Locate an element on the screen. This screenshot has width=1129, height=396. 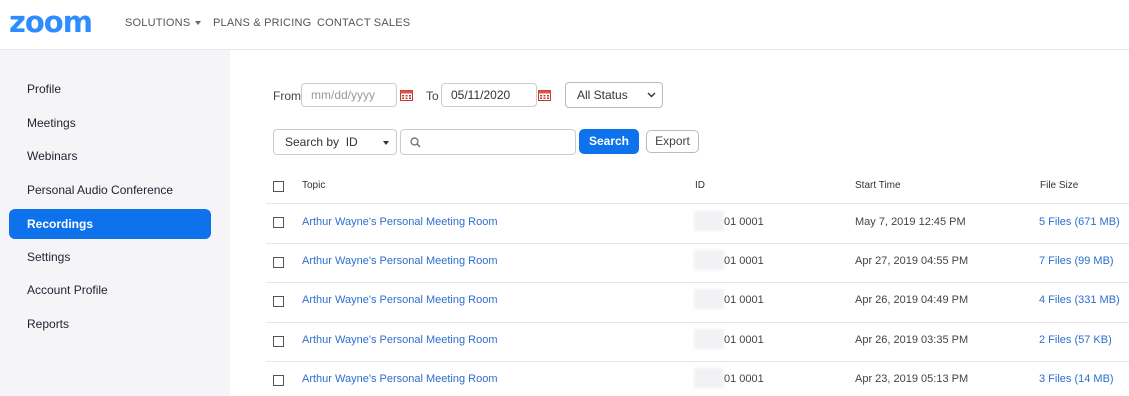
file-size-link: 5 Files (671 MB) is located at coordinates (1079, 222).